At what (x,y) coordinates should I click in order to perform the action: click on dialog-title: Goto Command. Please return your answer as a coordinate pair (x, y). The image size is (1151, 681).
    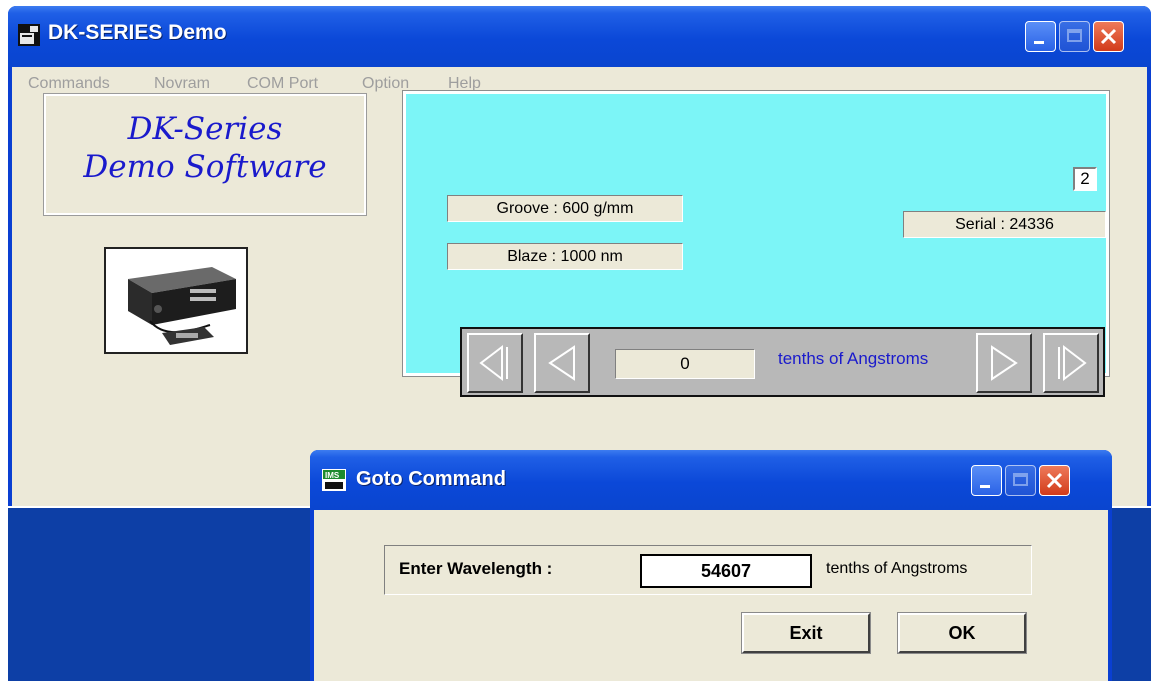
    Looking at the image, I should click on (431, 479).